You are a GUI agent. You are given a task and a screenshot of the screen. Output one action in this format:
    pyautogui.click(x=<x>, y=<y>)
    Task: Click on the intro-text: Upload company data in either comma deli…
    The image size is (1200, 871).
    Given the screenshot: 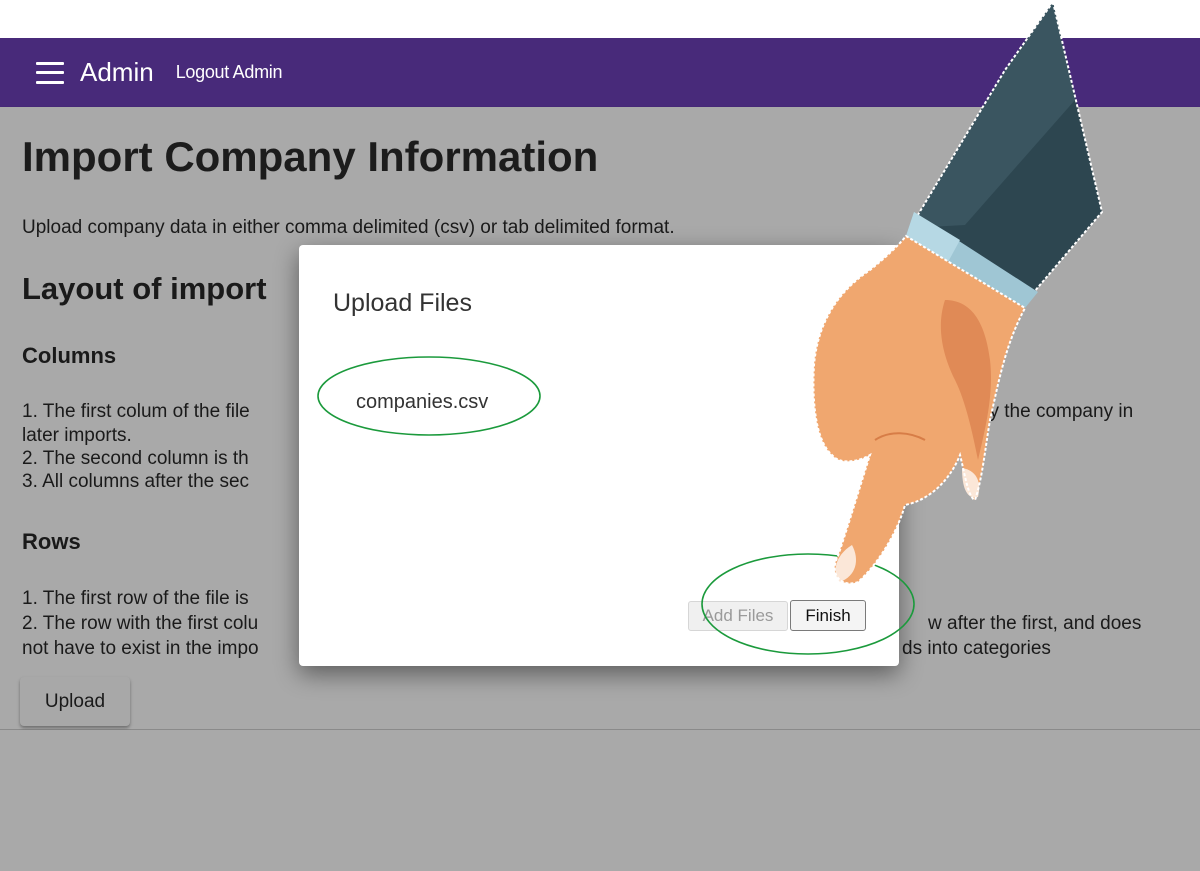 What is the action you would take?
    pyautogui.click(x=348, y=227)
    